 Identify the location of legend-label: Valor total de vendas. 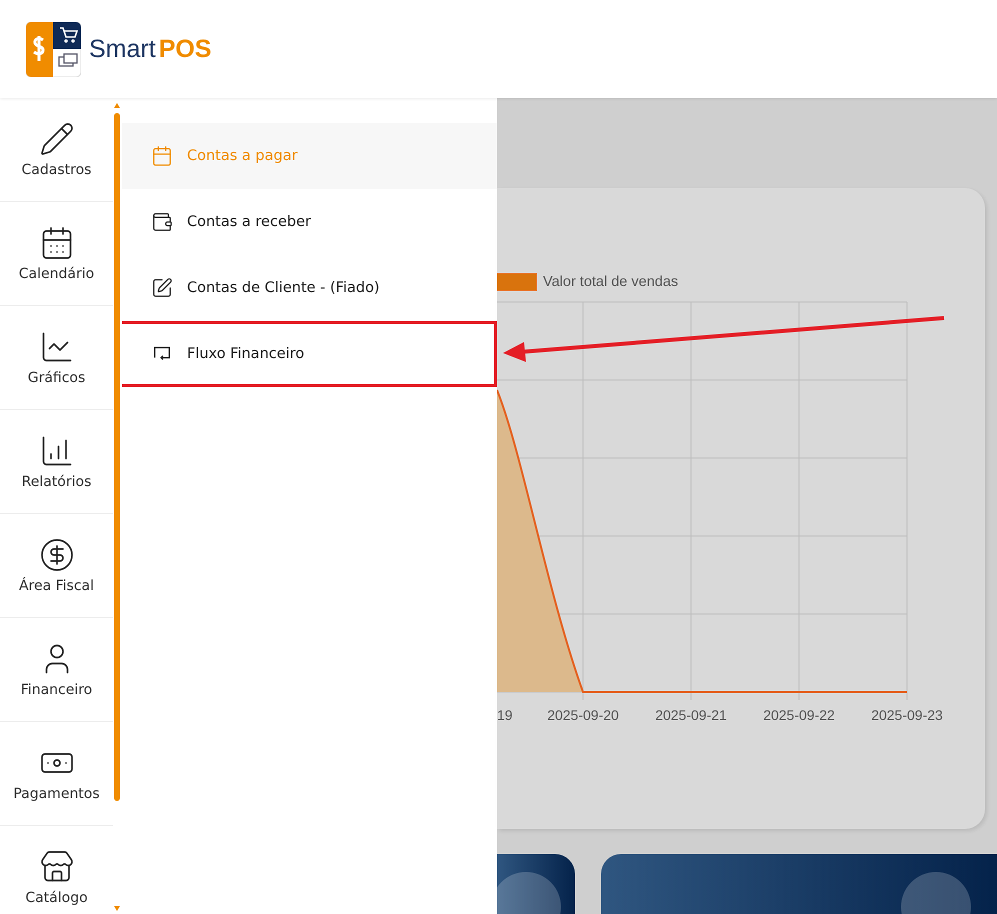
(610, 282).